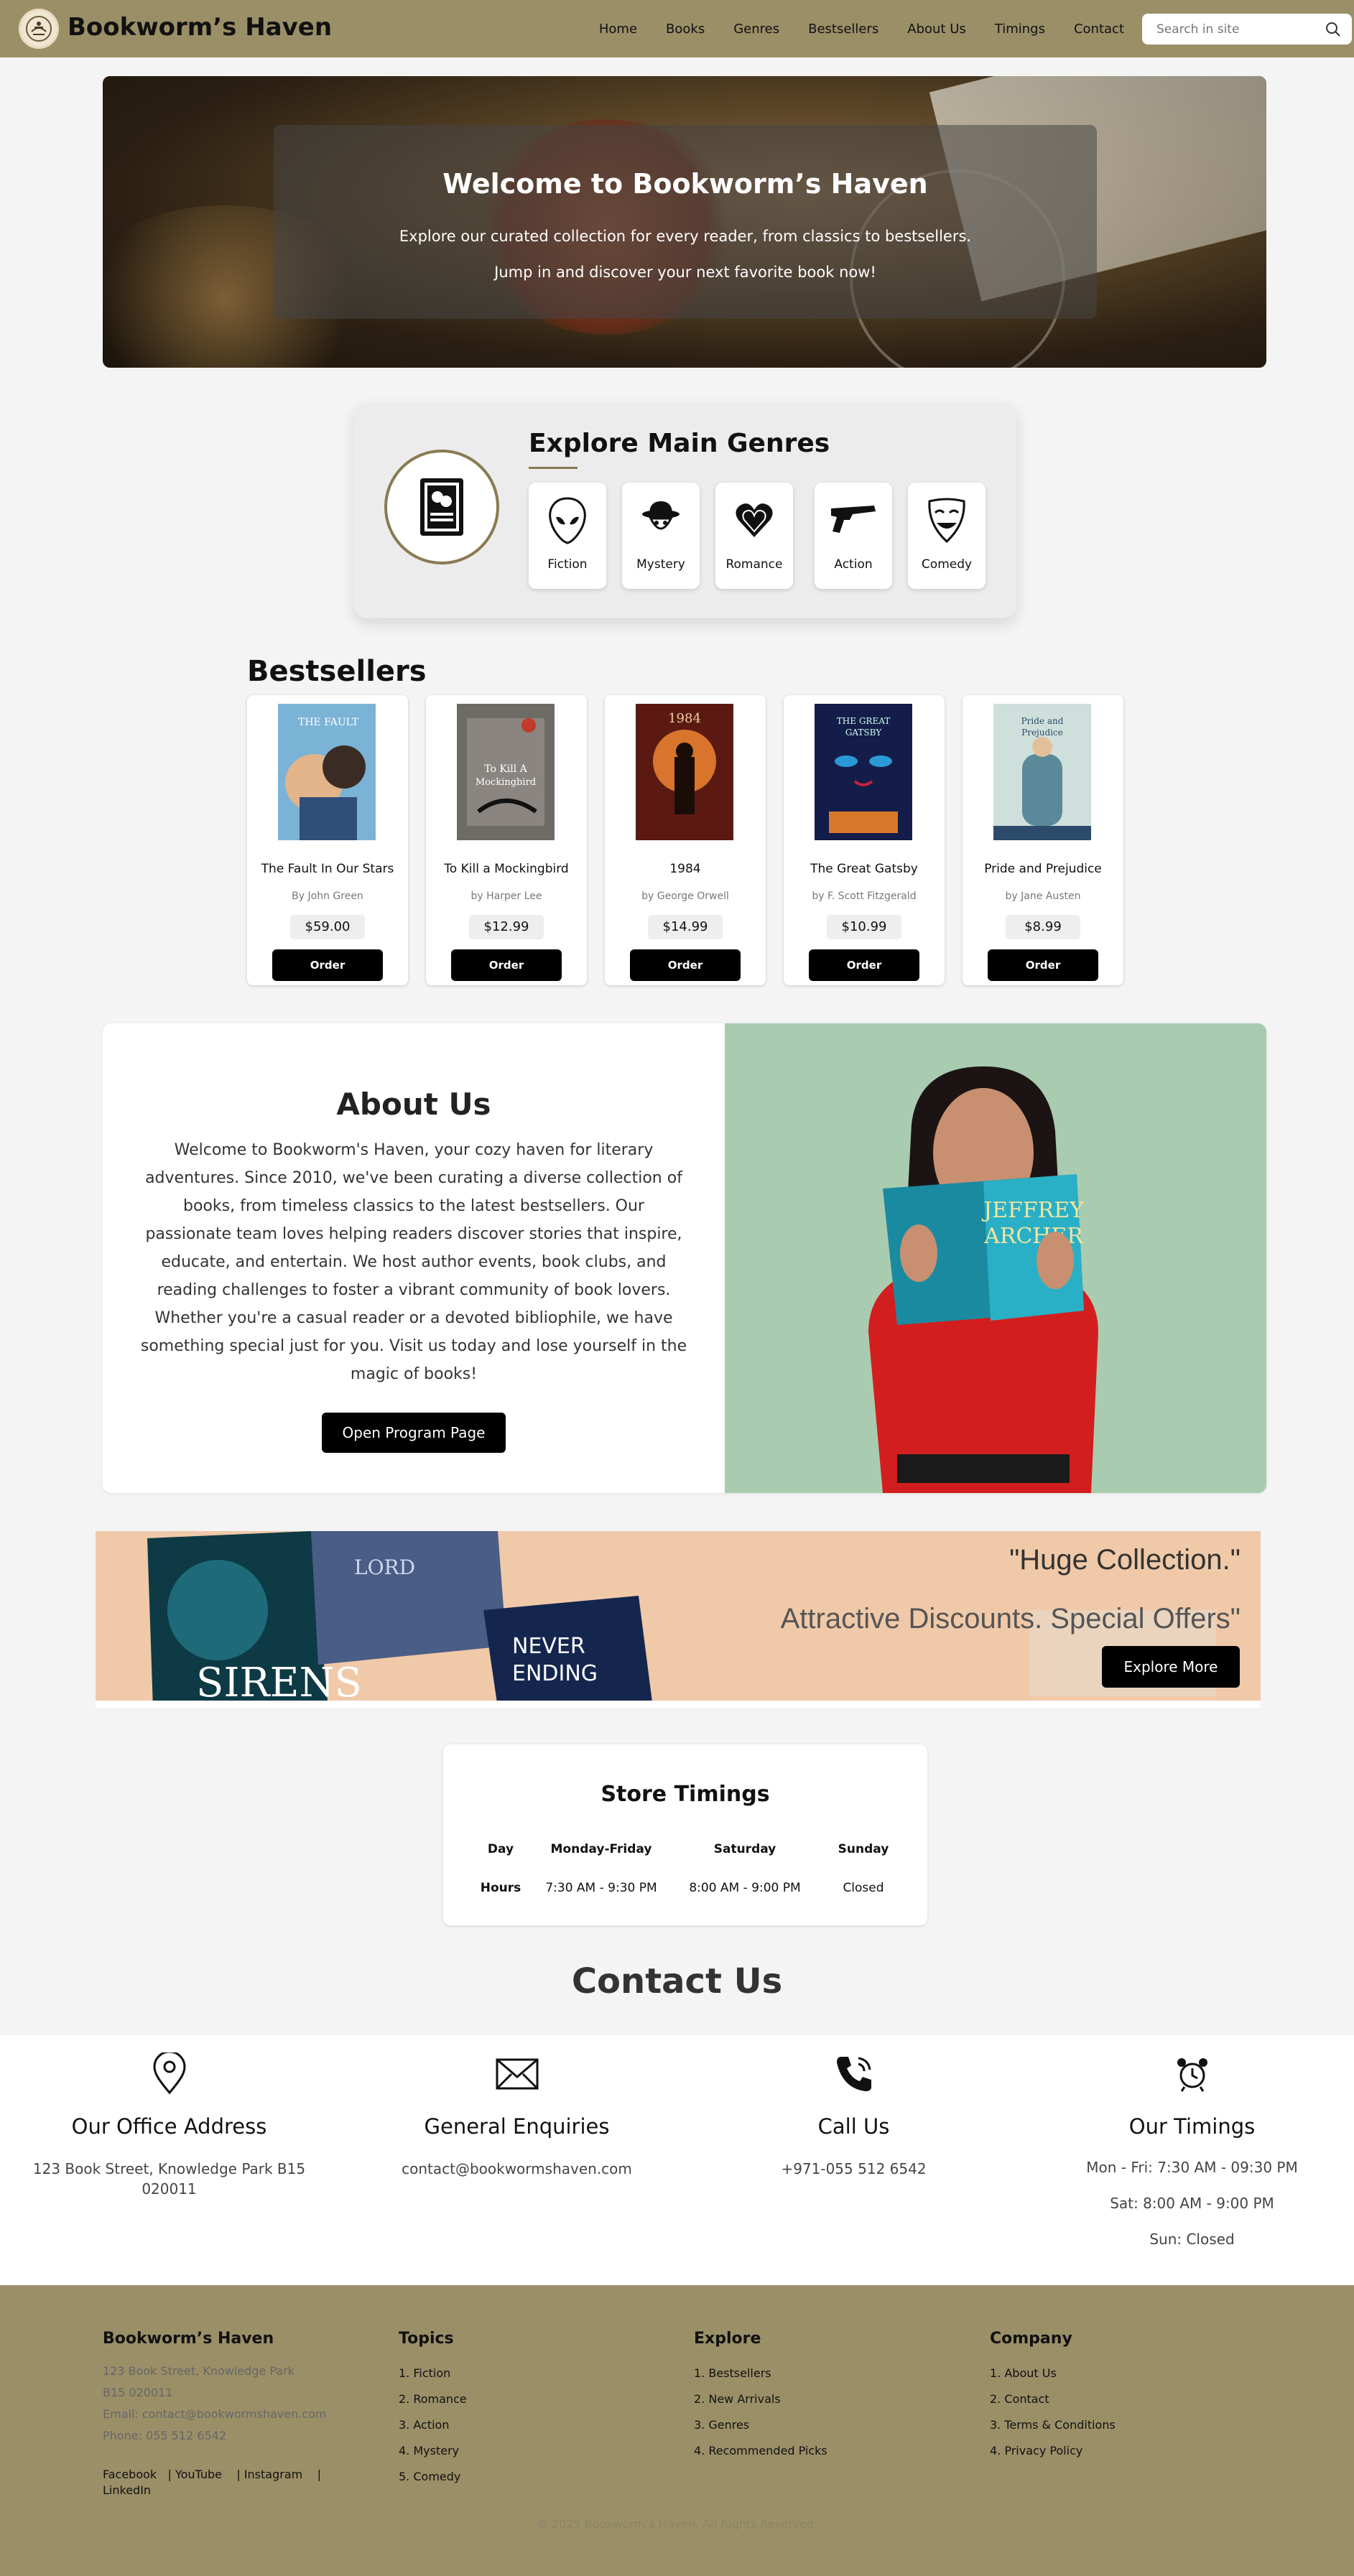 This screenshot has height=2576, width=1354. I want to click on nav-contact: Contact, so click(1099, 29).